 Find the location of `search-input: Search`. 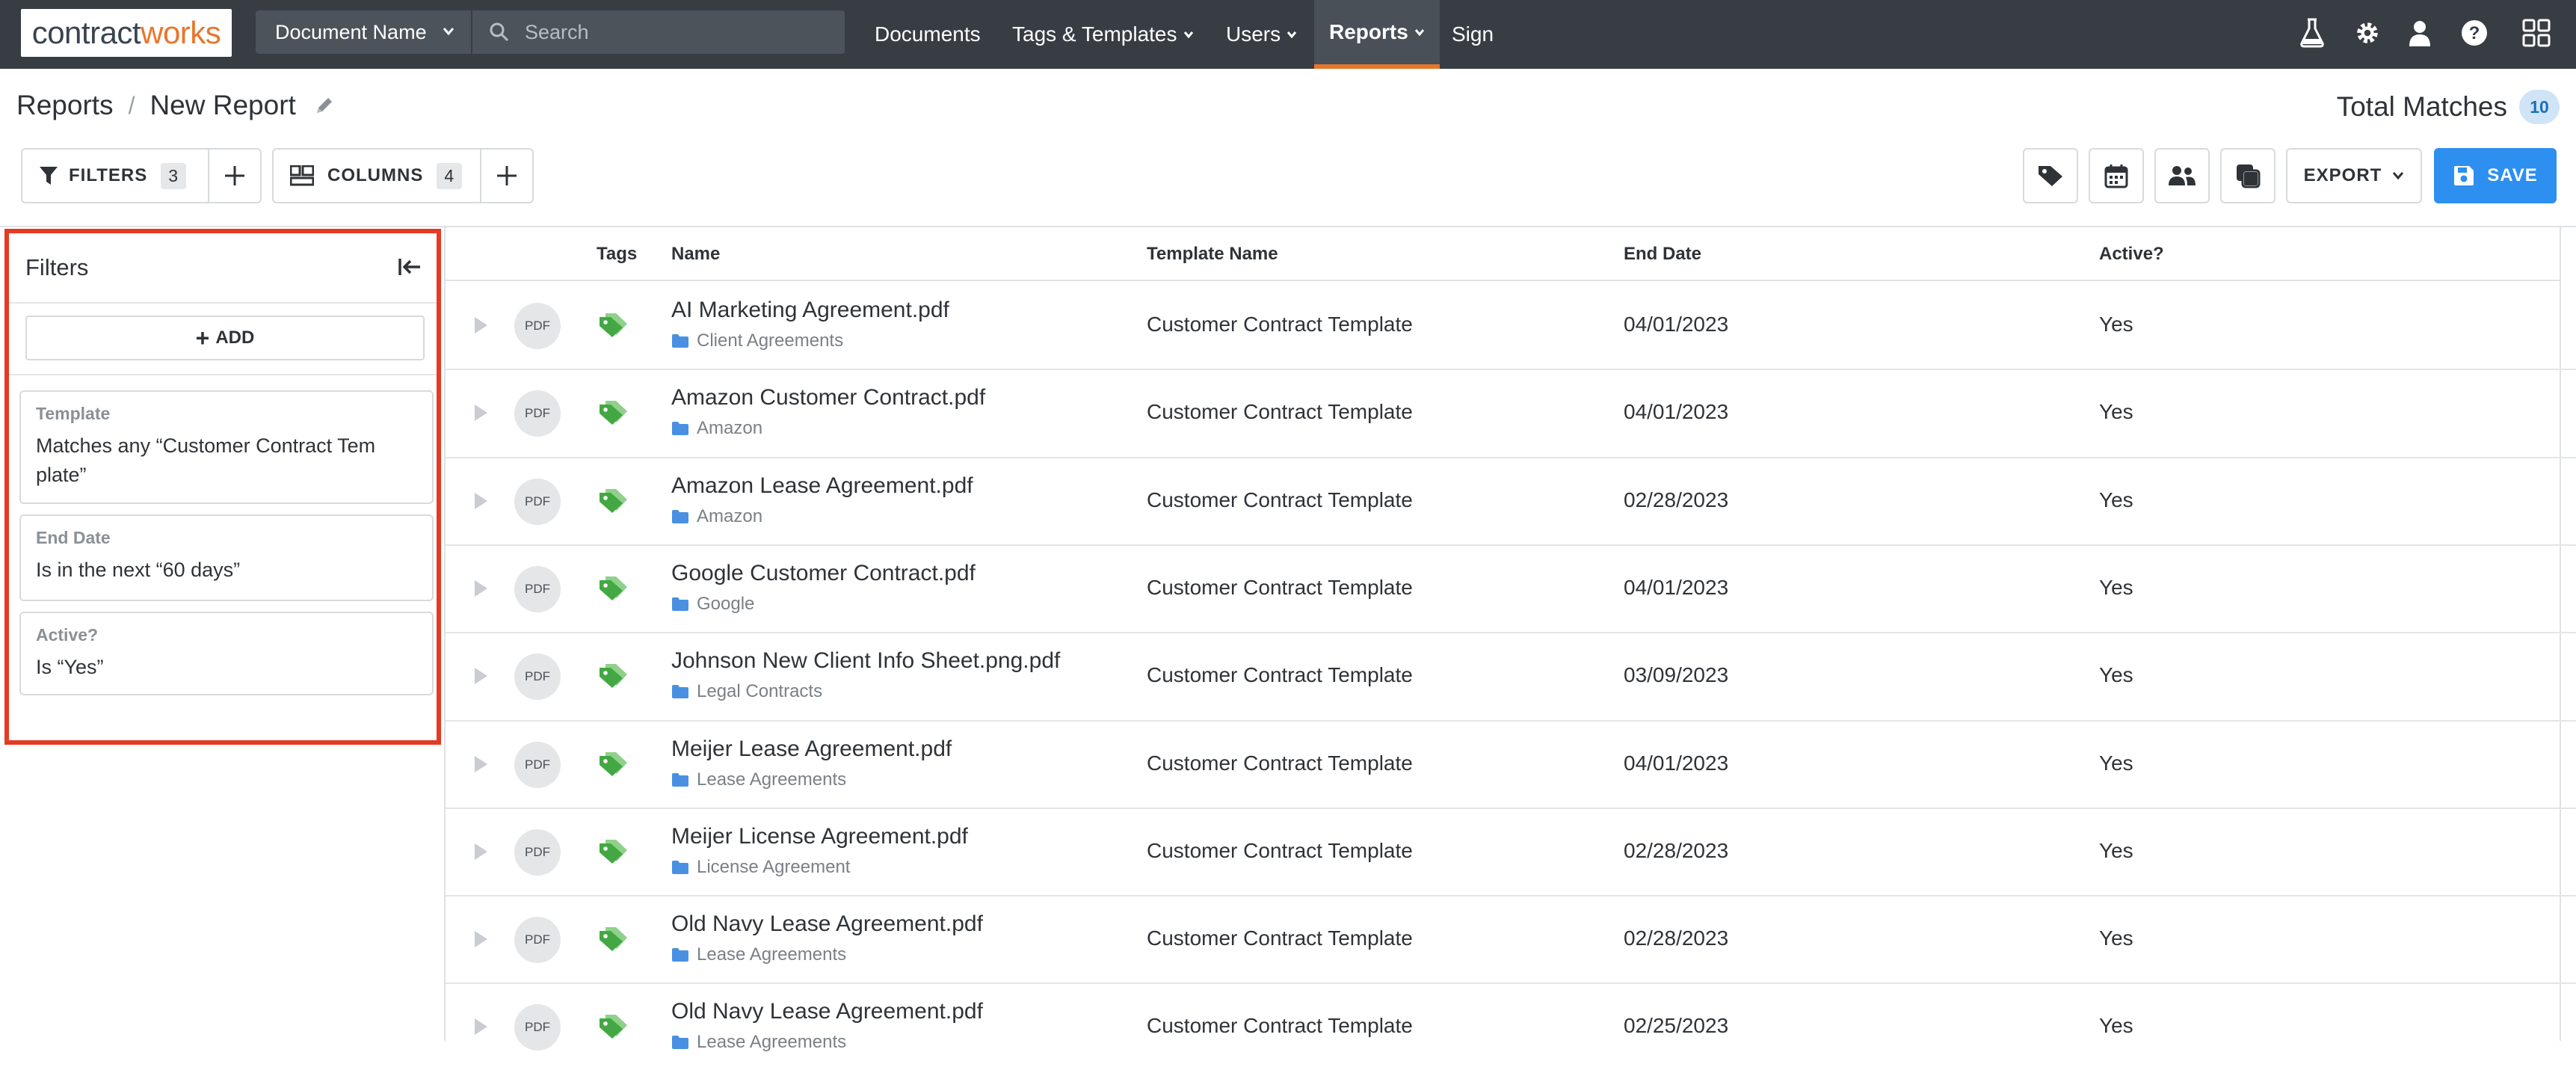

search-input: Search is located at coordinates (658, 32).